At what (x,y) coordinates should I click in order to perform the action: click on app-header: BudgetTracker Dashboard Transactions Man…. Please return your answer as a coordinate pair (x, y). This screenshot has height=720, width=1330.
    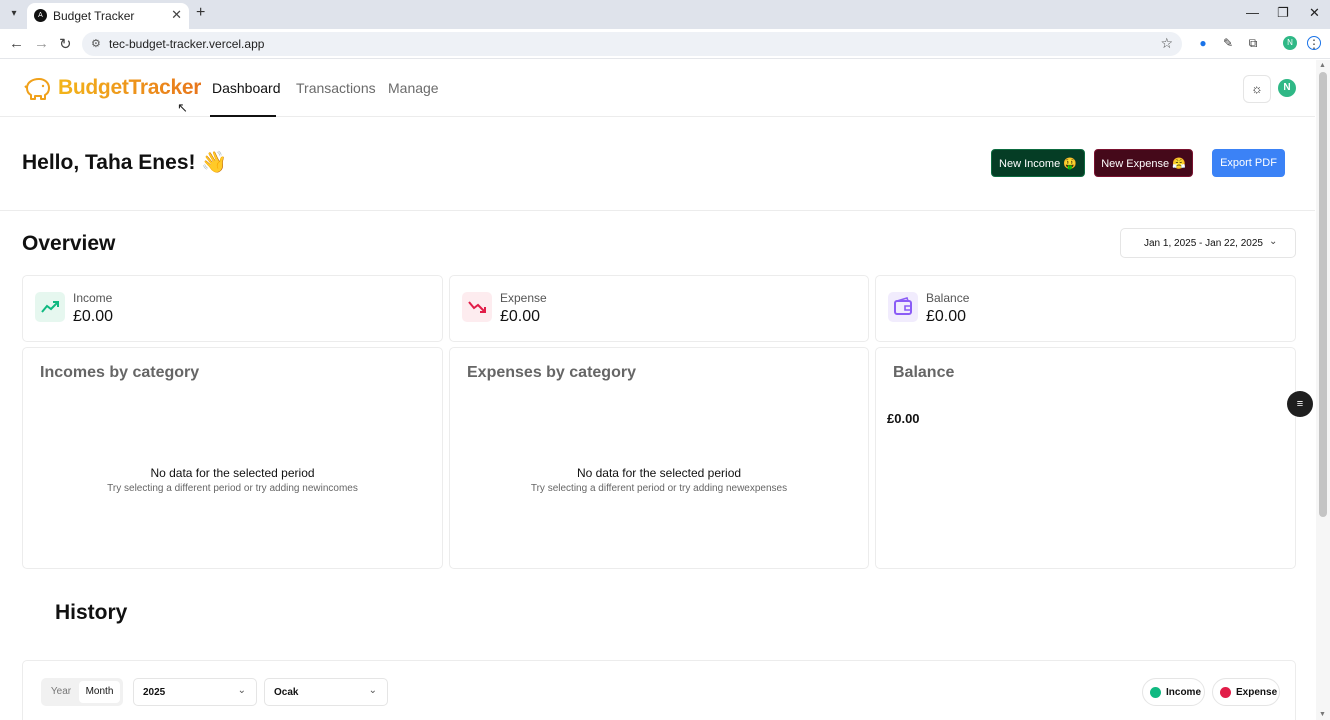
    Looking at the image, I should click on (657, 88).